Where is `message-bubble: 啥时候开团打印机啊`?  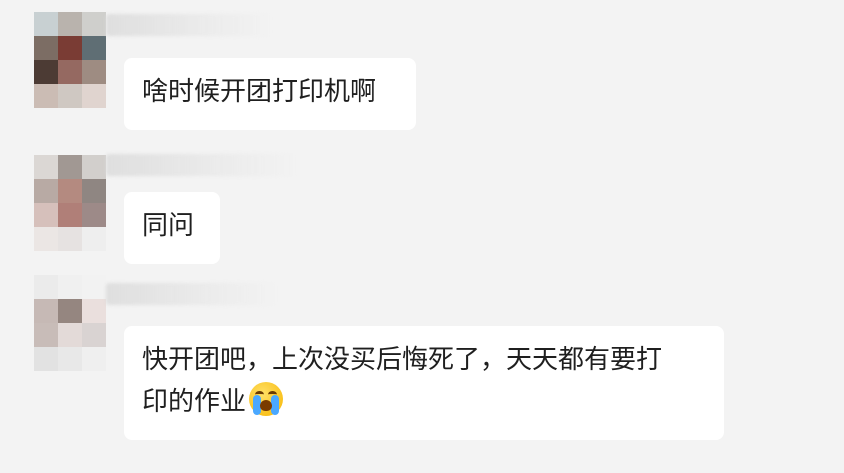 message-bubble: 啥时候开团打印机啊 is located at coordinates (270, 94).